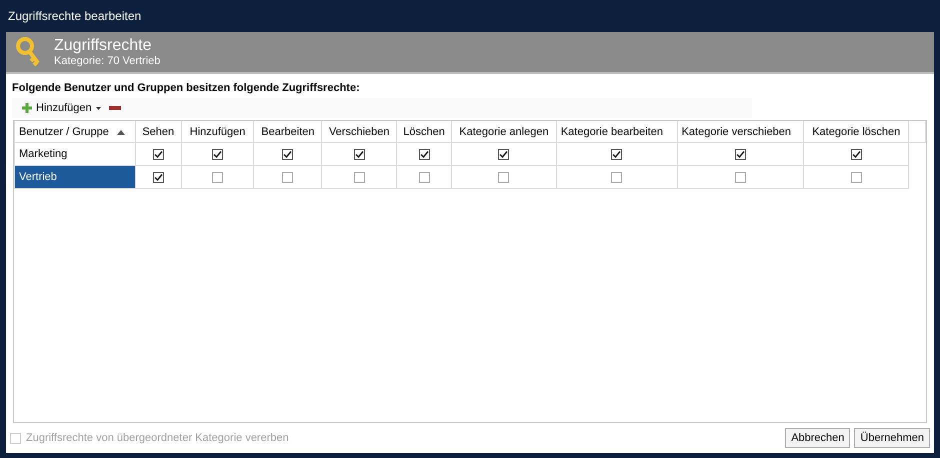 The height and width of the screenshot is (458, 940). Describe the element at coordinates (27, 108) in the screenshot. I see `plus-icon` at that location.